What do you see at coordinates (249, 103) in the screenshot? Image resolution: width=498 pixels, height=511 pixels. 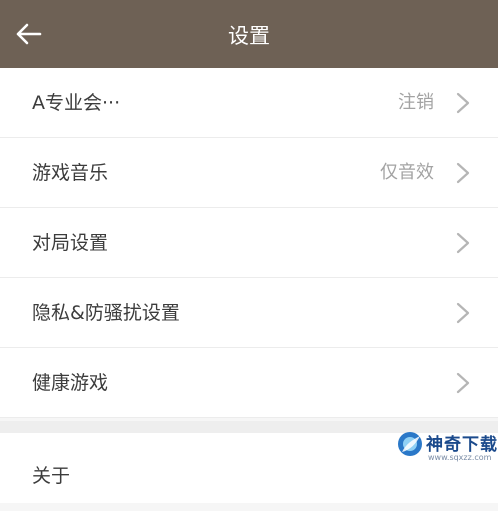 I see `settings-item-account: A专业会··· 注销` at bounding box center [249, 103].